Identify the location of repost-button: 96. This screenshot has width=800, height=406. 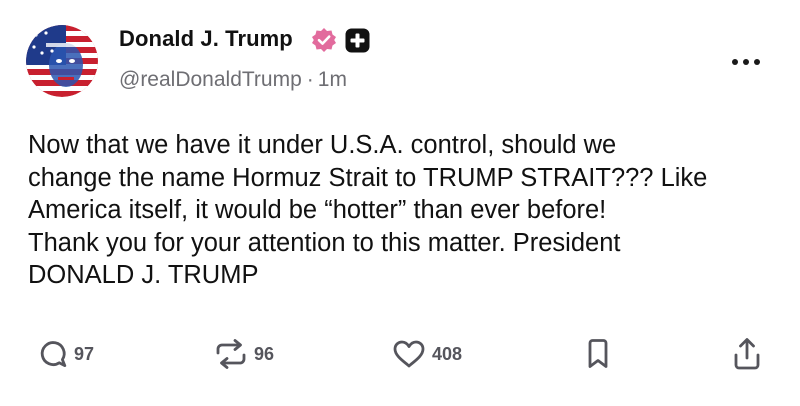
(244, 354).